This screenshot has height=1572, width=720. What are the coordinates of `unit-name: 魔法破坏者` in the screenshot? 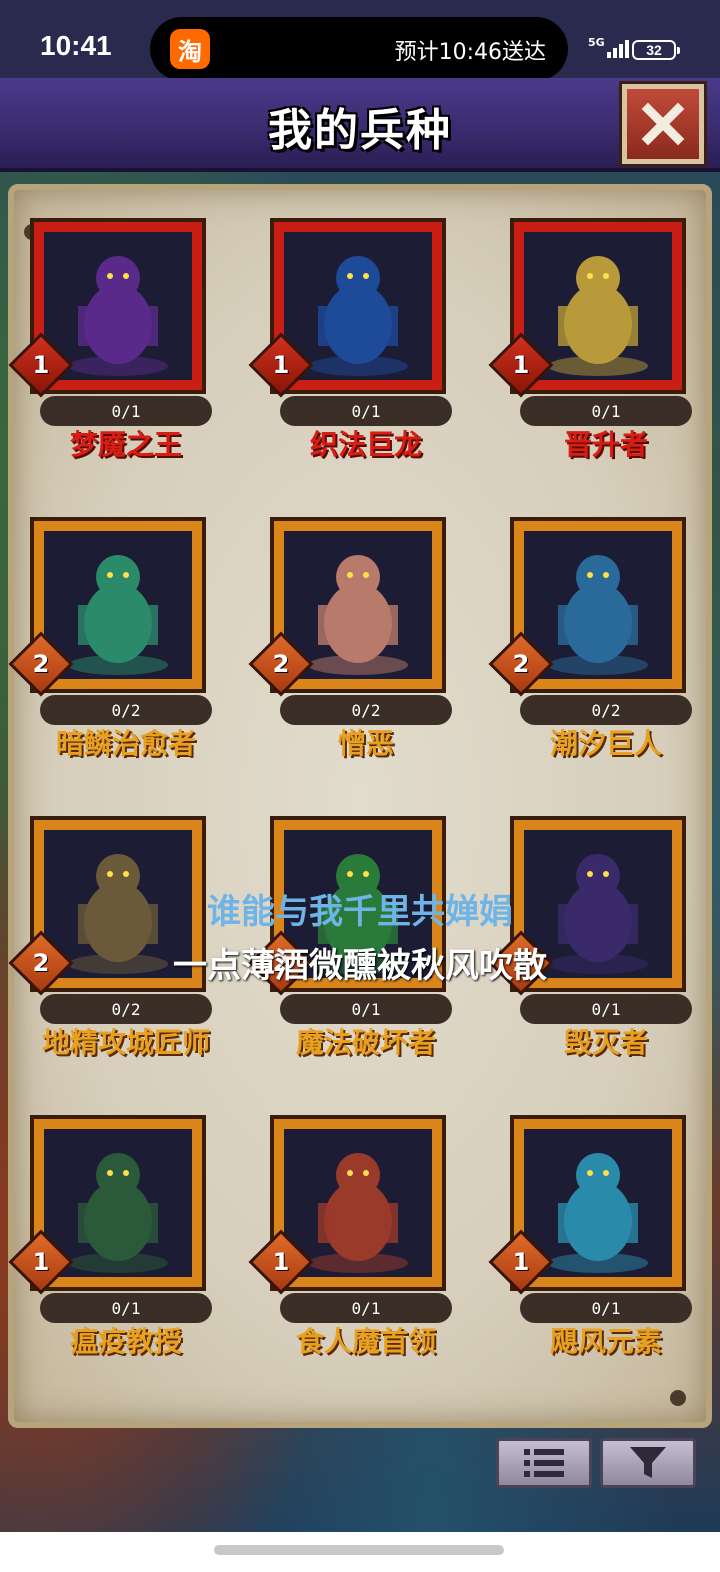 It's located at (365, 1042).